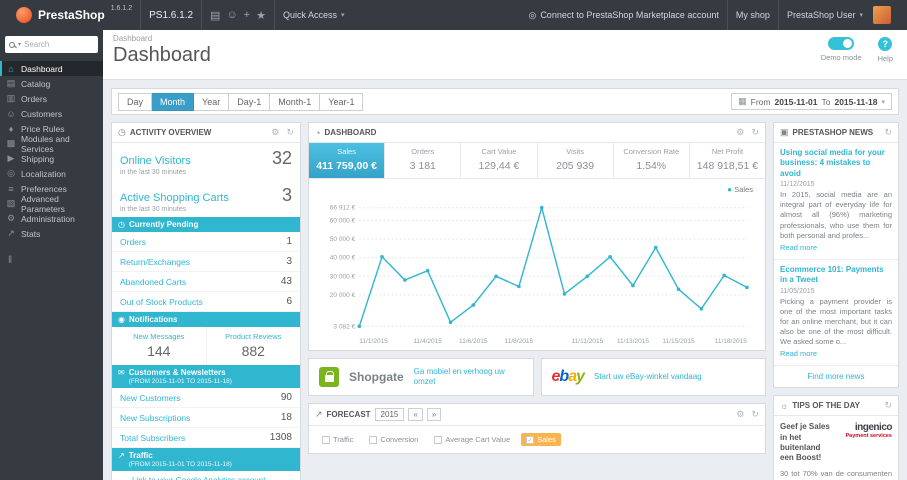  Describe the element at coordinates (51, 113) in the screenshot. I see `sidebar-item-customers: ☺ Customers` at that location.